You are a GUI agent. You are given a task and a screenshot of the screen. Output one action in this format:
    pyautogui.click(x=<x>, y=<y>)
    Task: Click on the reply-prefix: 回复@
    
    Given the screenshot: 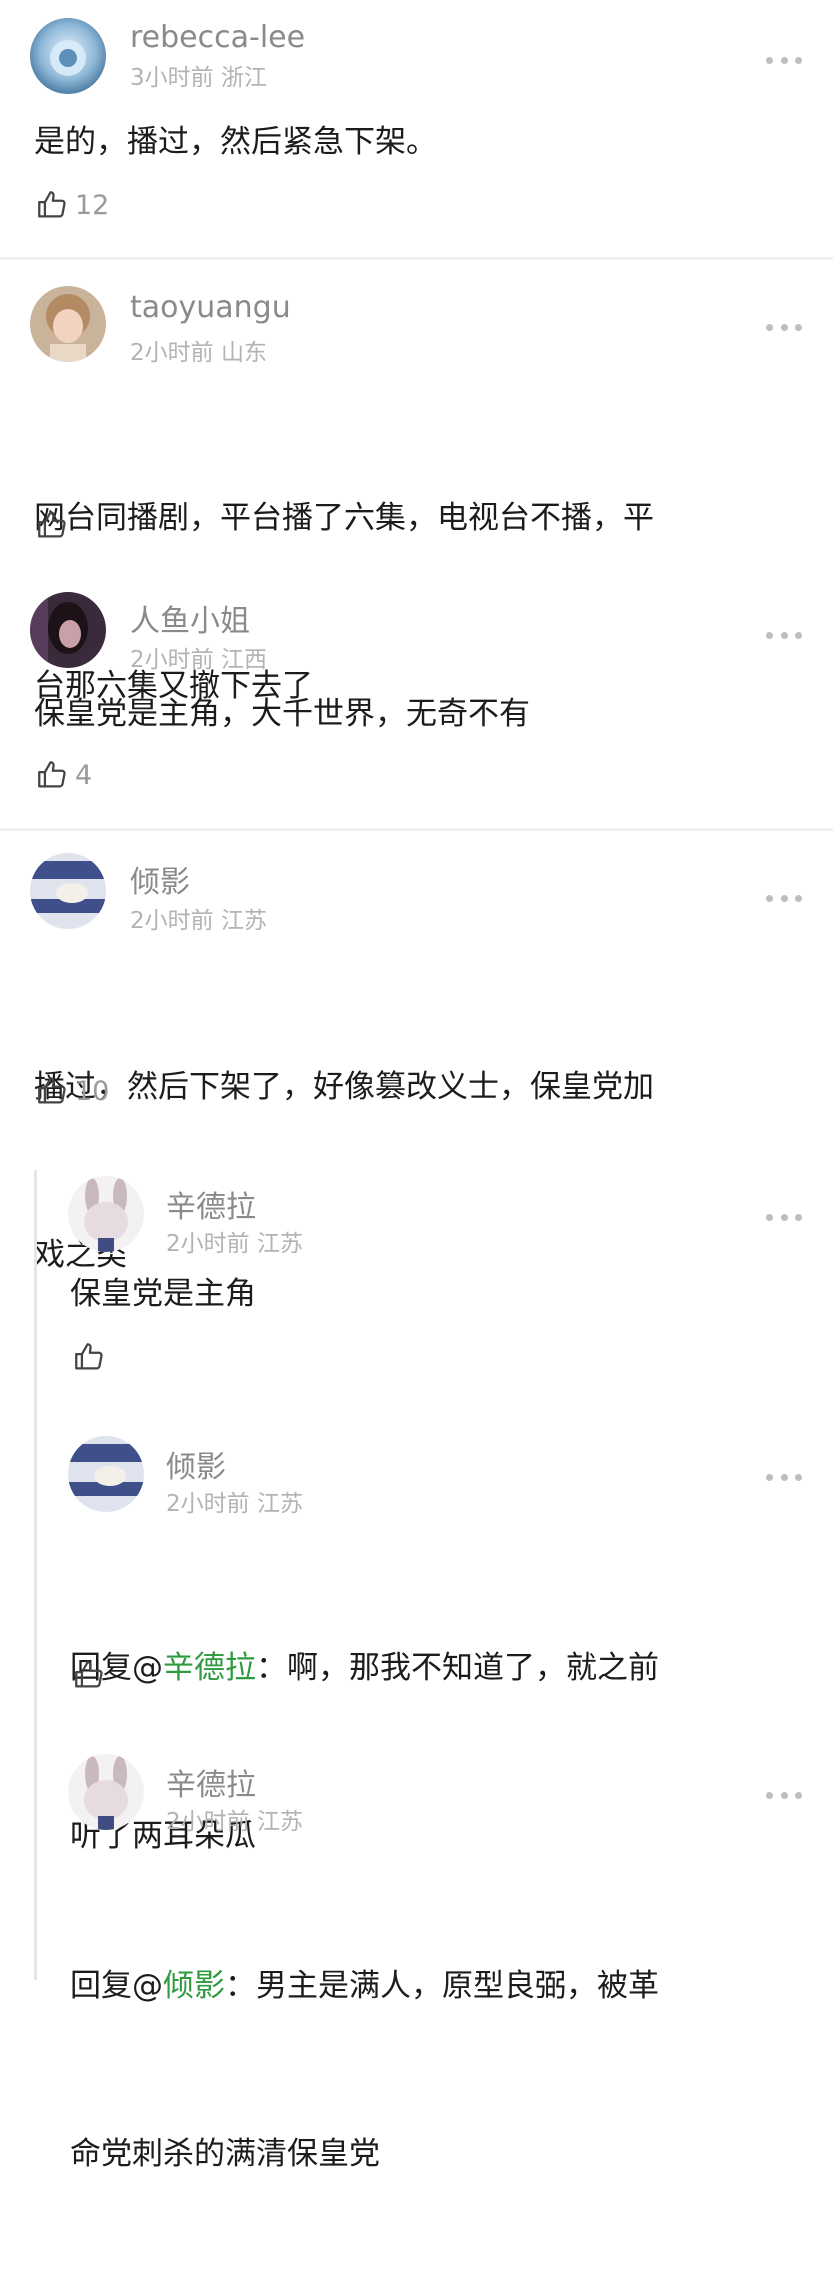 What is the action you would take?
    pyautogui.click(x=116, y=1986)
    